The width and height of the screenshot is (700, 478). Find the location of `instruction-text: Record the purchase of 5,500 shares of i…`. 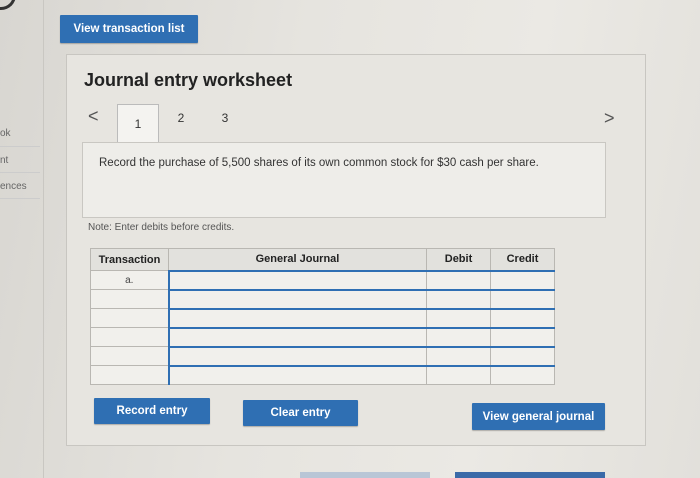

instruction-text: Record the purchase of 5,500 shares of i… is located at coordinates (319, 163).